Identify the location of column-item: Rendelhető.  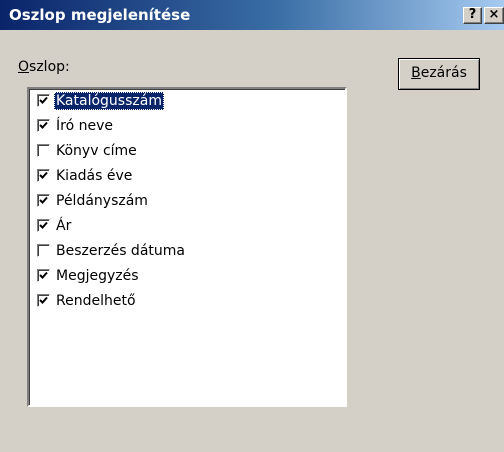
(187, 302).